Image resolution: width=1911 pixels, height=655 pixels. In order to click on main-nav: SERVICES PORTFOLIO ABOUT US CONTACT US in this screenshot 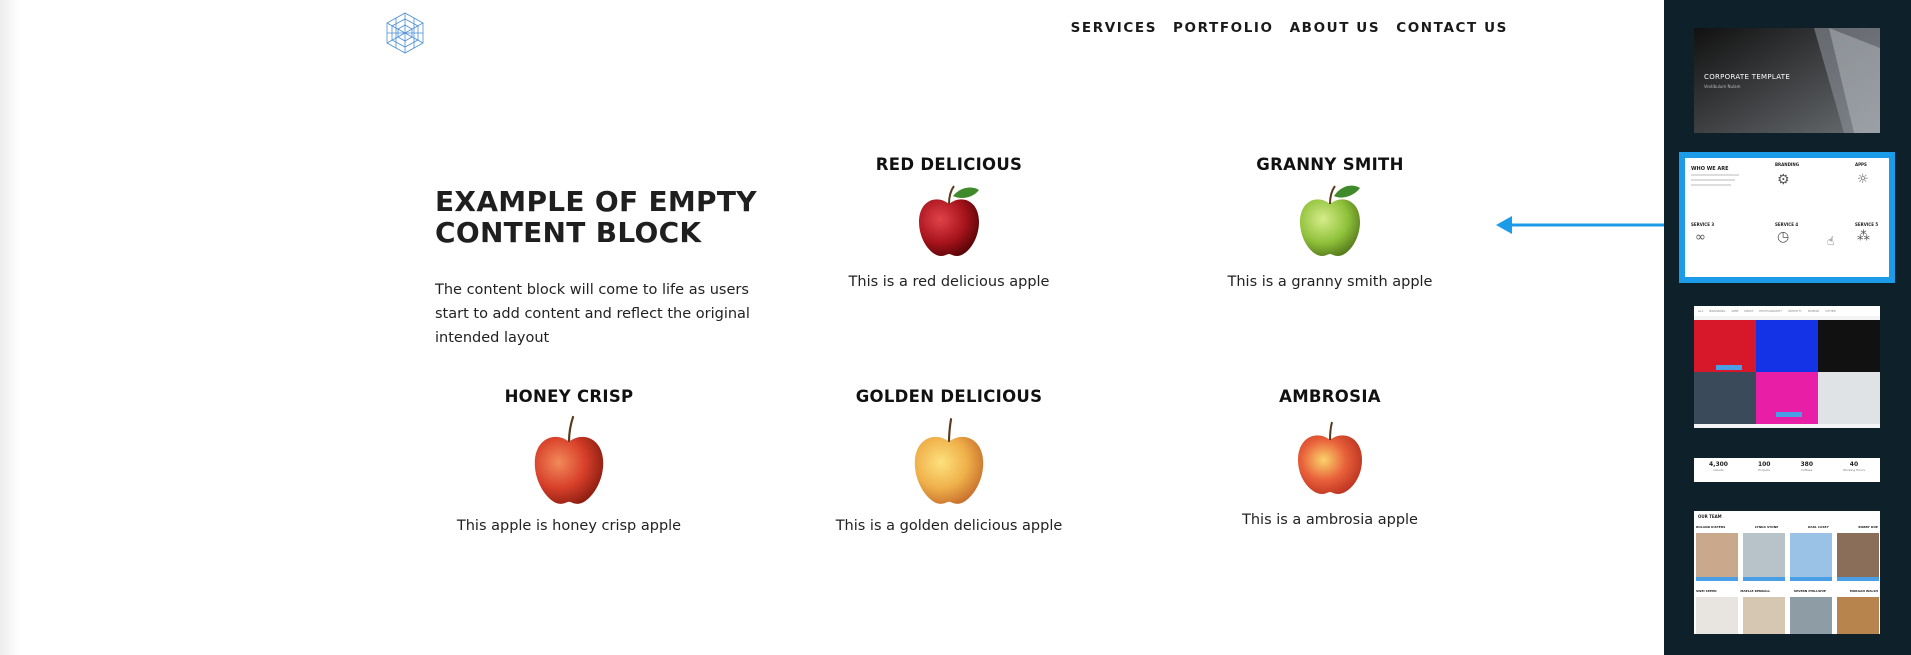, I will do `click(1289, 28)`.